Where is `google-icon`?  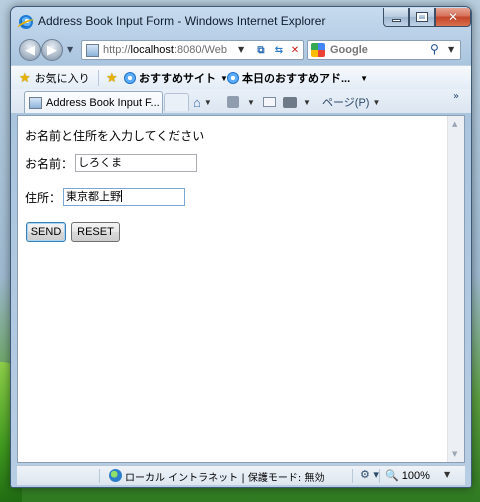
google-icon is located at coordinates (318, 50).